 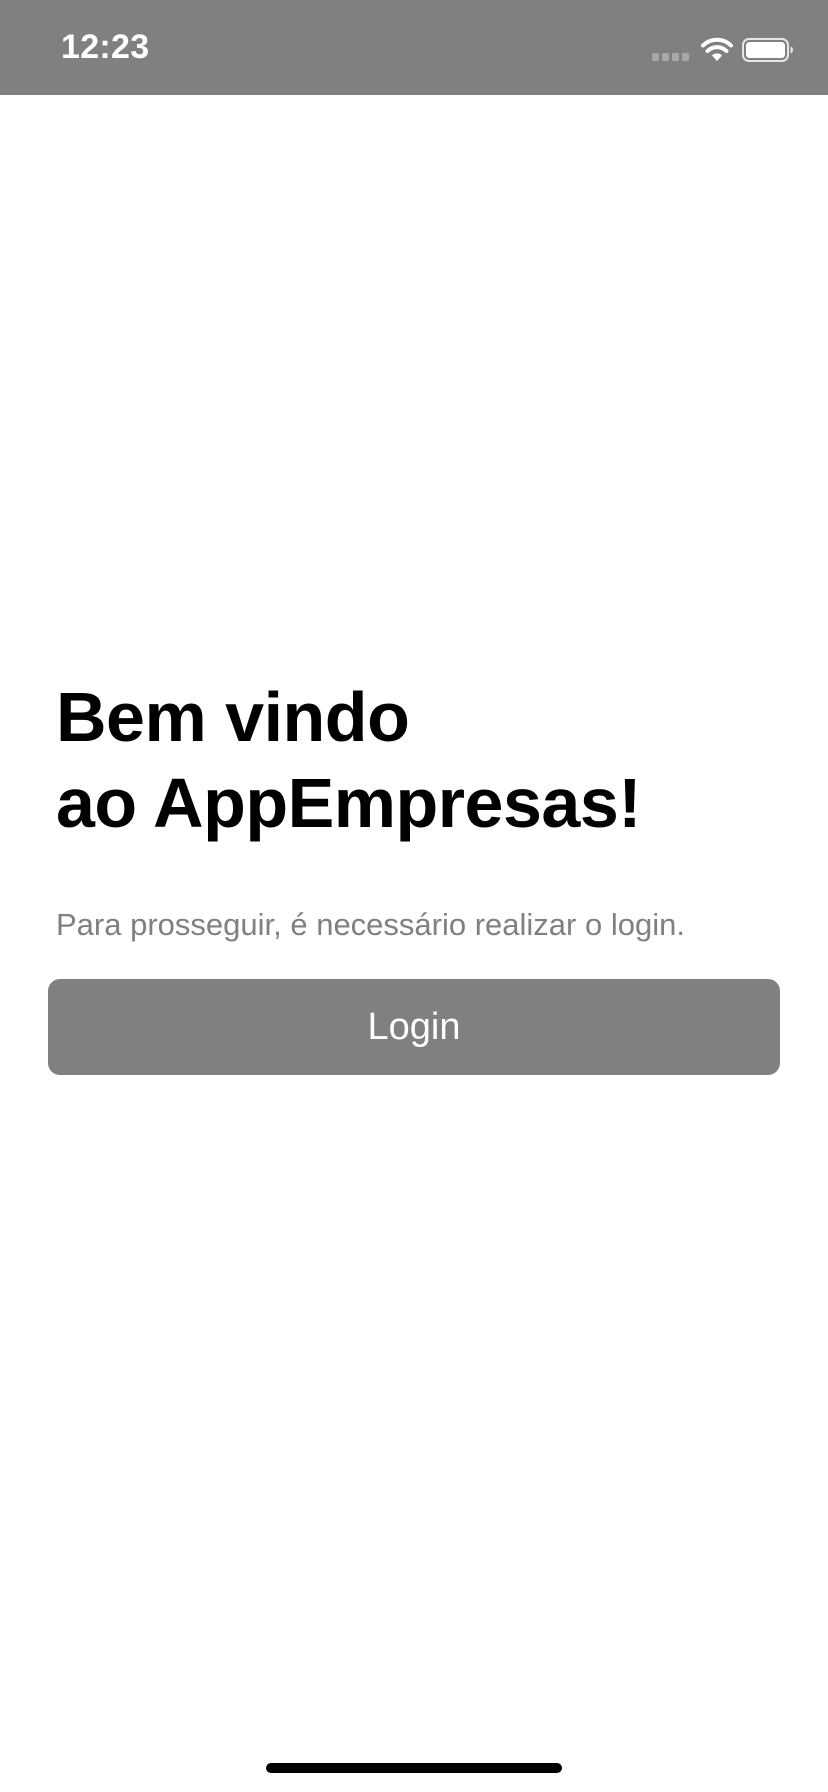 What do you see at coordinates (717, 49) in the screenshot?
I see `wifi-icon` at bounding box center [717, 49].